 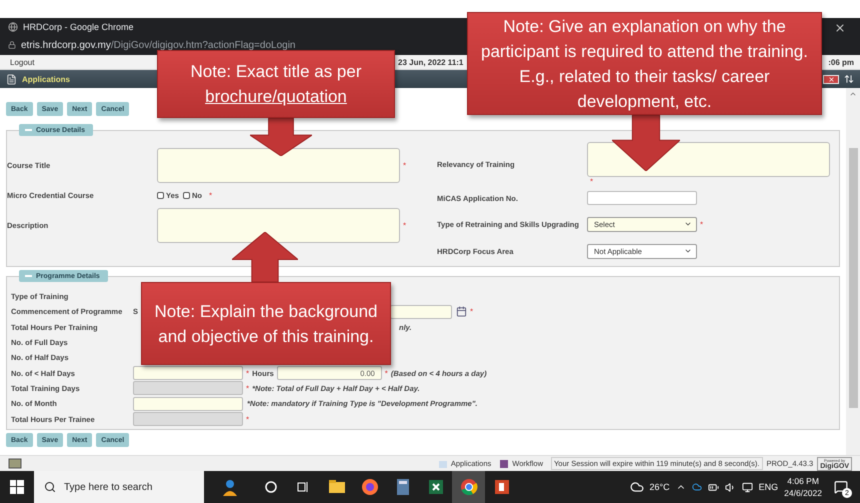 What do you see at coordinates (841, 487) in the screenshot?
I see `message-icon` at bounding box center [841, 487].